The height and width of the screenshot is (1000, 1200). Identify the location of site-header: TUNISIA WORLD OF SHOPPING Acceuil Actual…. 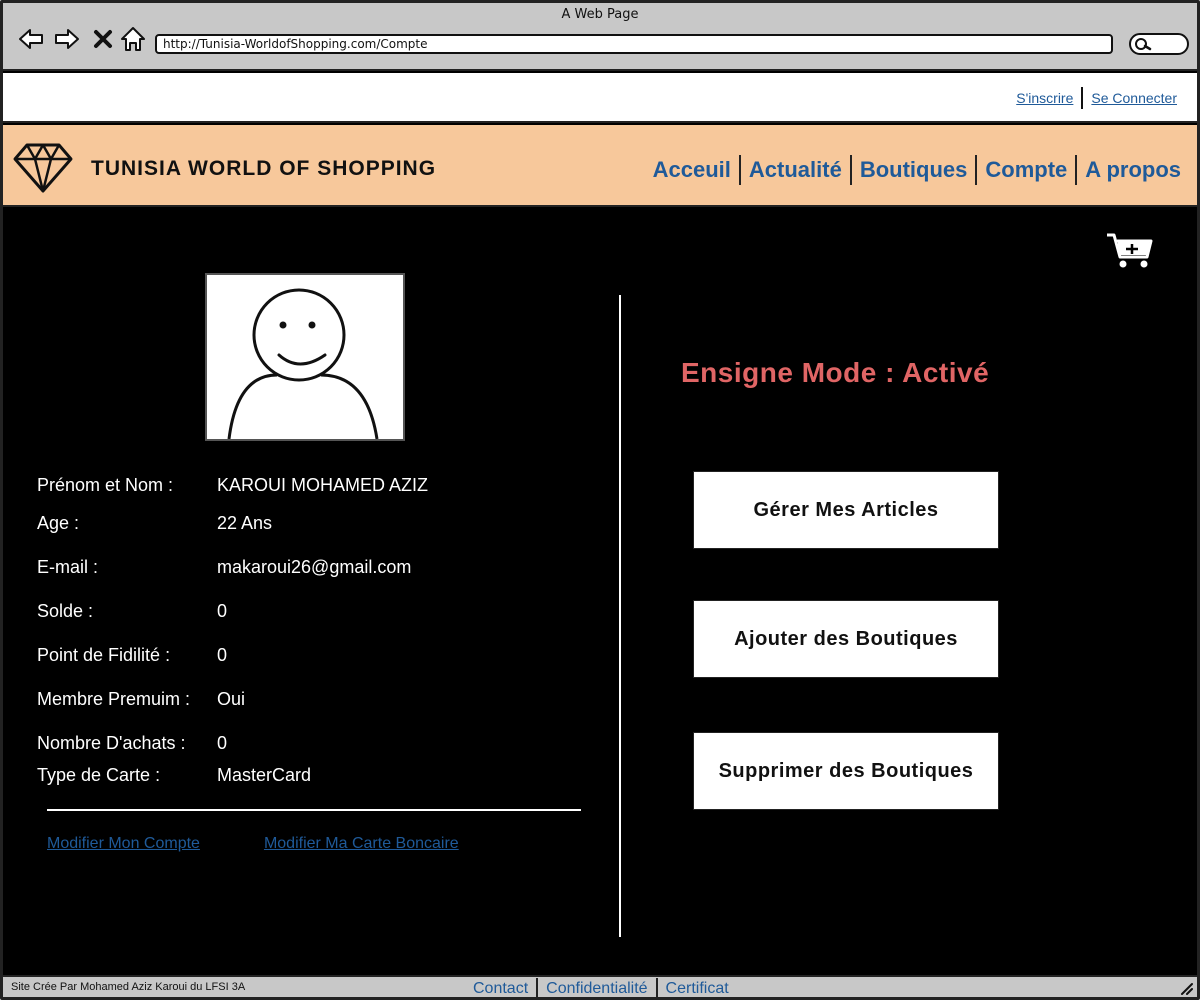
(600, 166).